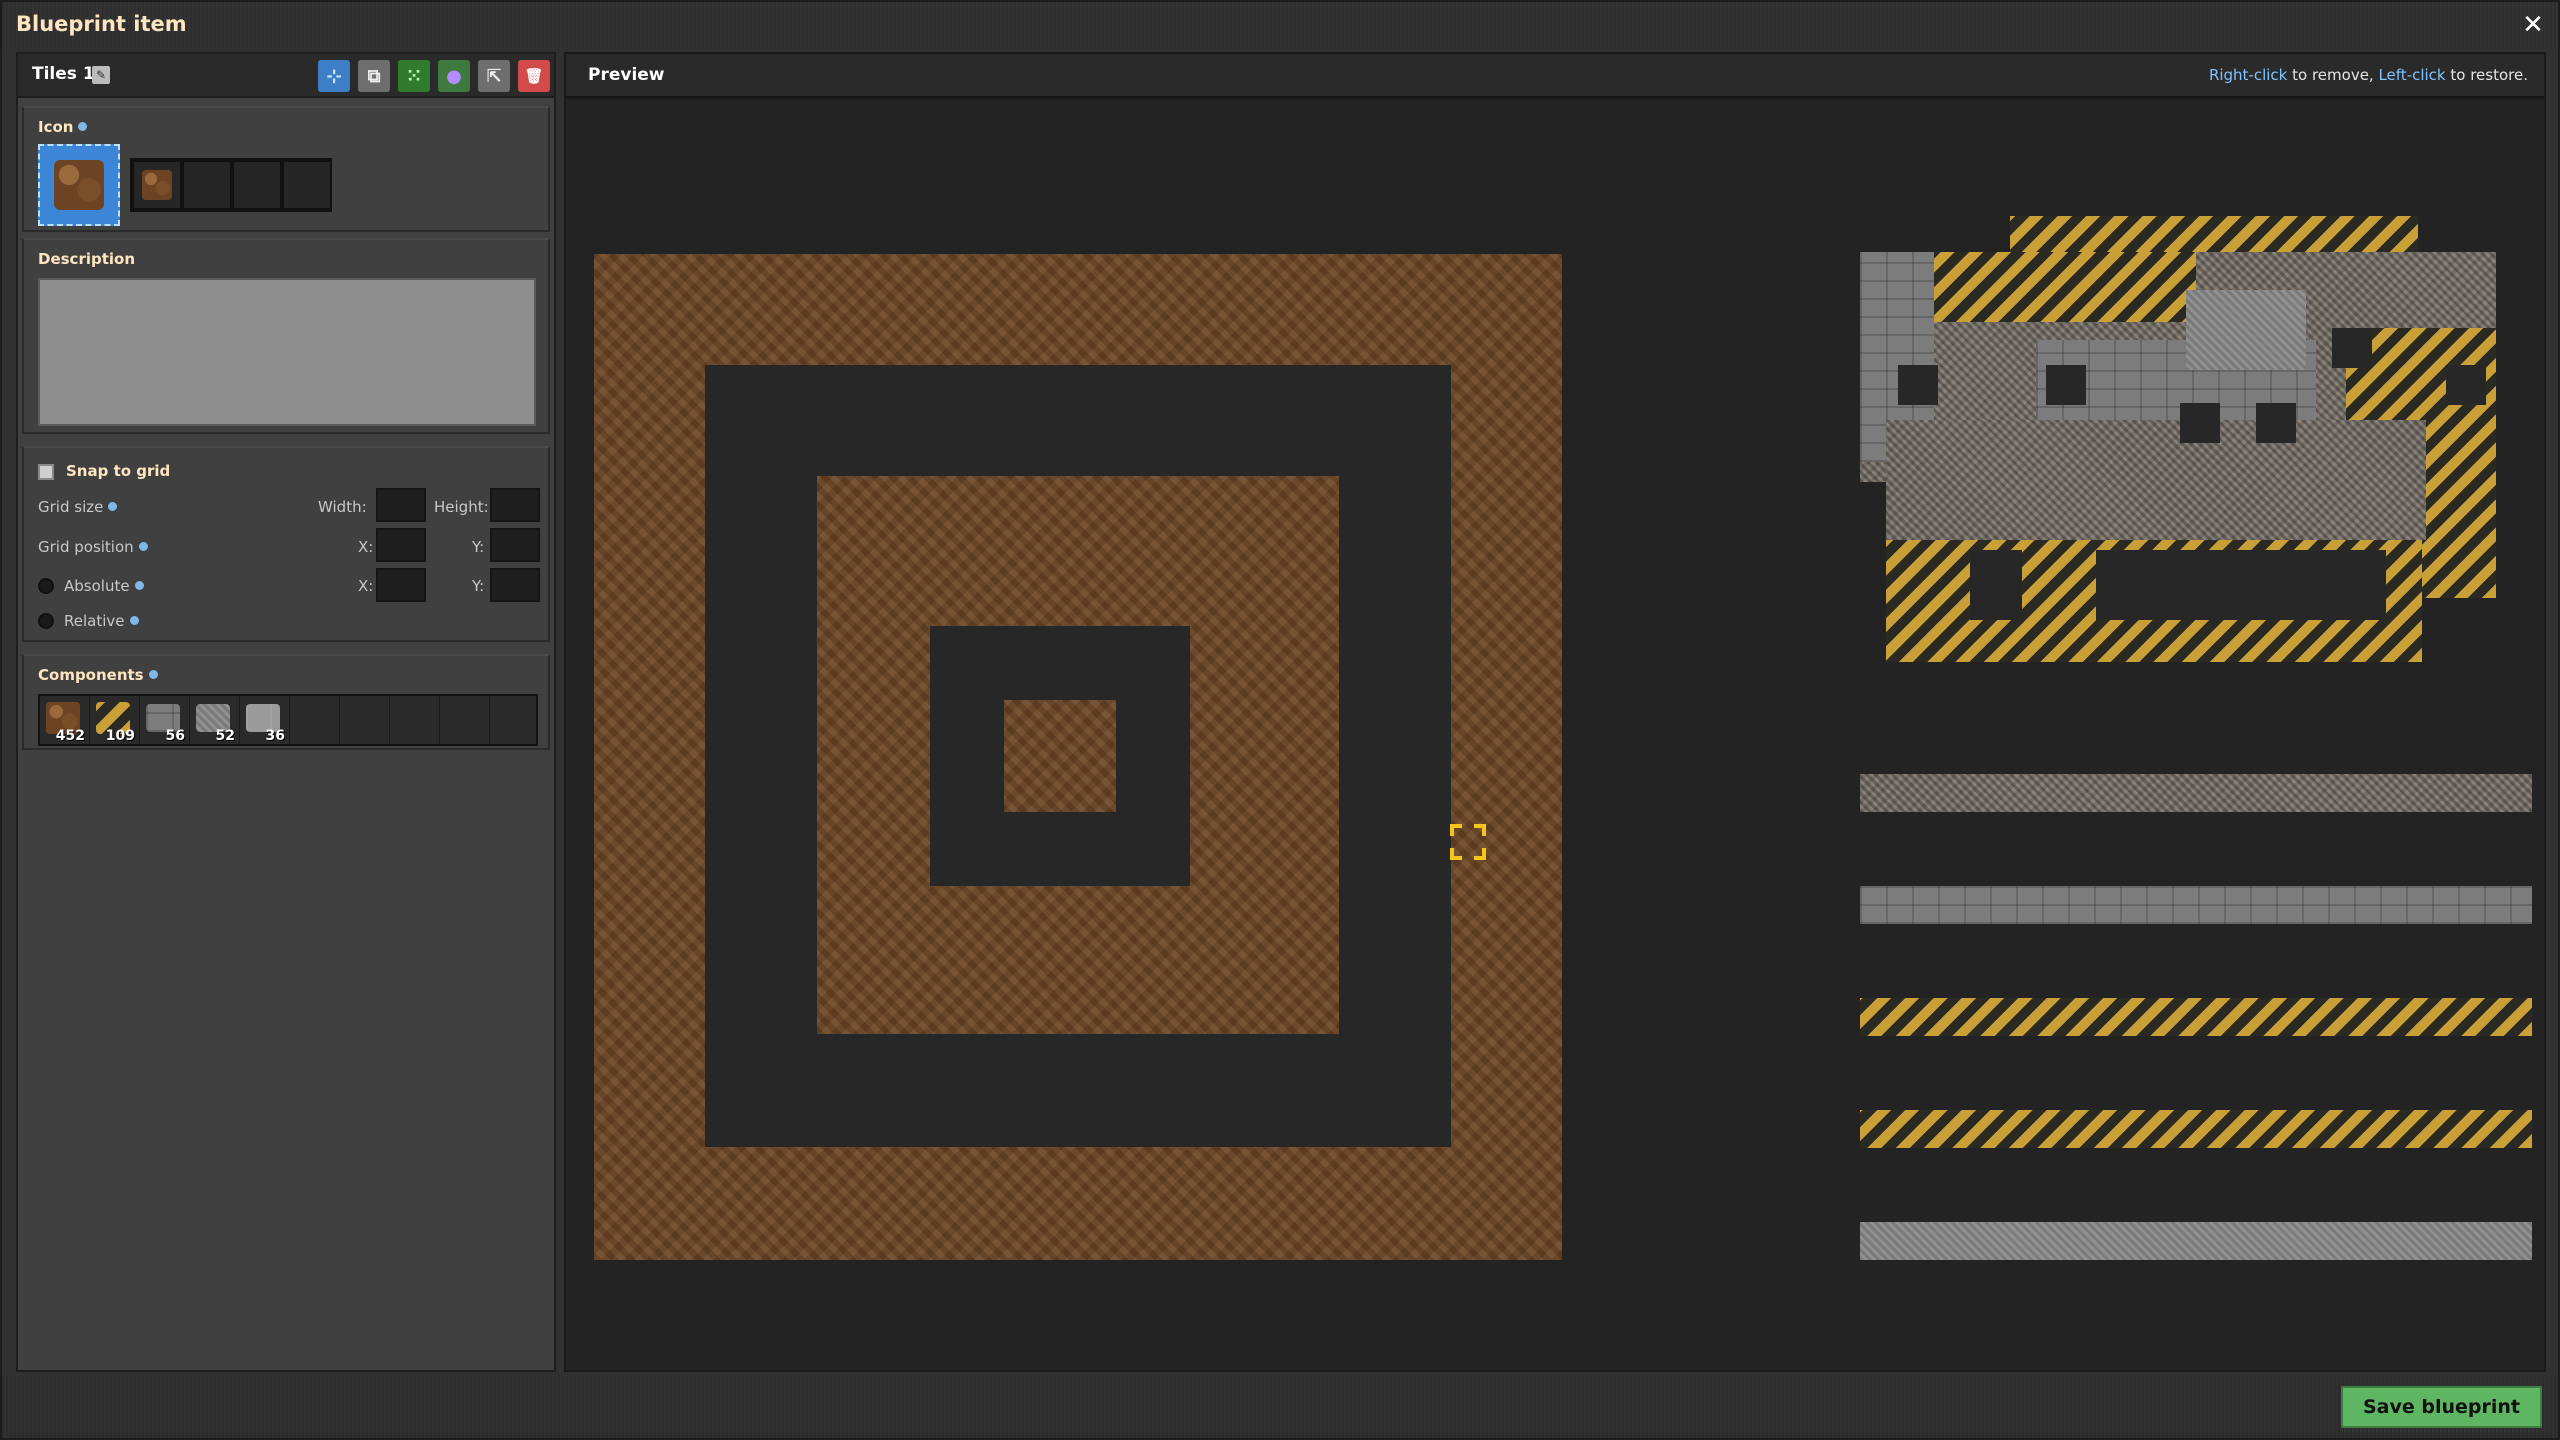 This screenshot has width=2560, height=1440. What do you see at coordinates (401, 545) in the screenshot?
I see `grid-position-x-input` at bounding box center [401, 545].